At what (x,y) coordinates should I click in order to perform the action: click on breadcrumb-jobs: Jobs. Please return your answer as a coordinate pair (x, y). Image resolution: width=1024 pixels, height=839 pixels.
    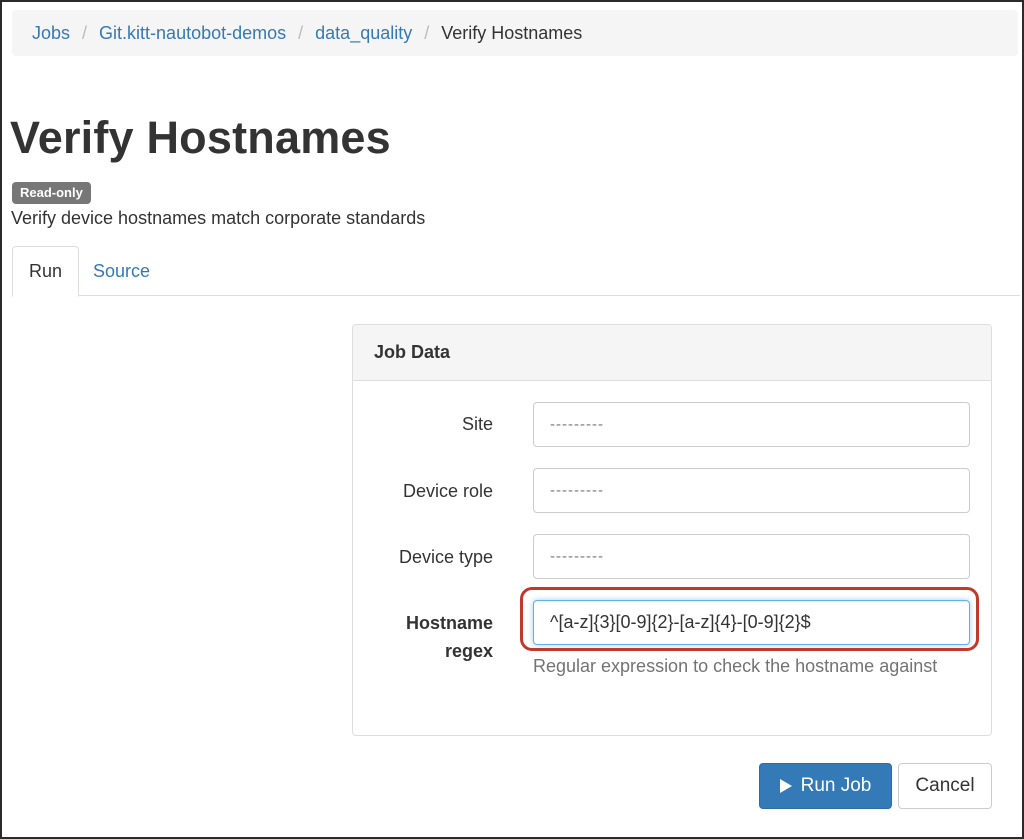
    Looking at the image, I should click on (51, 33).